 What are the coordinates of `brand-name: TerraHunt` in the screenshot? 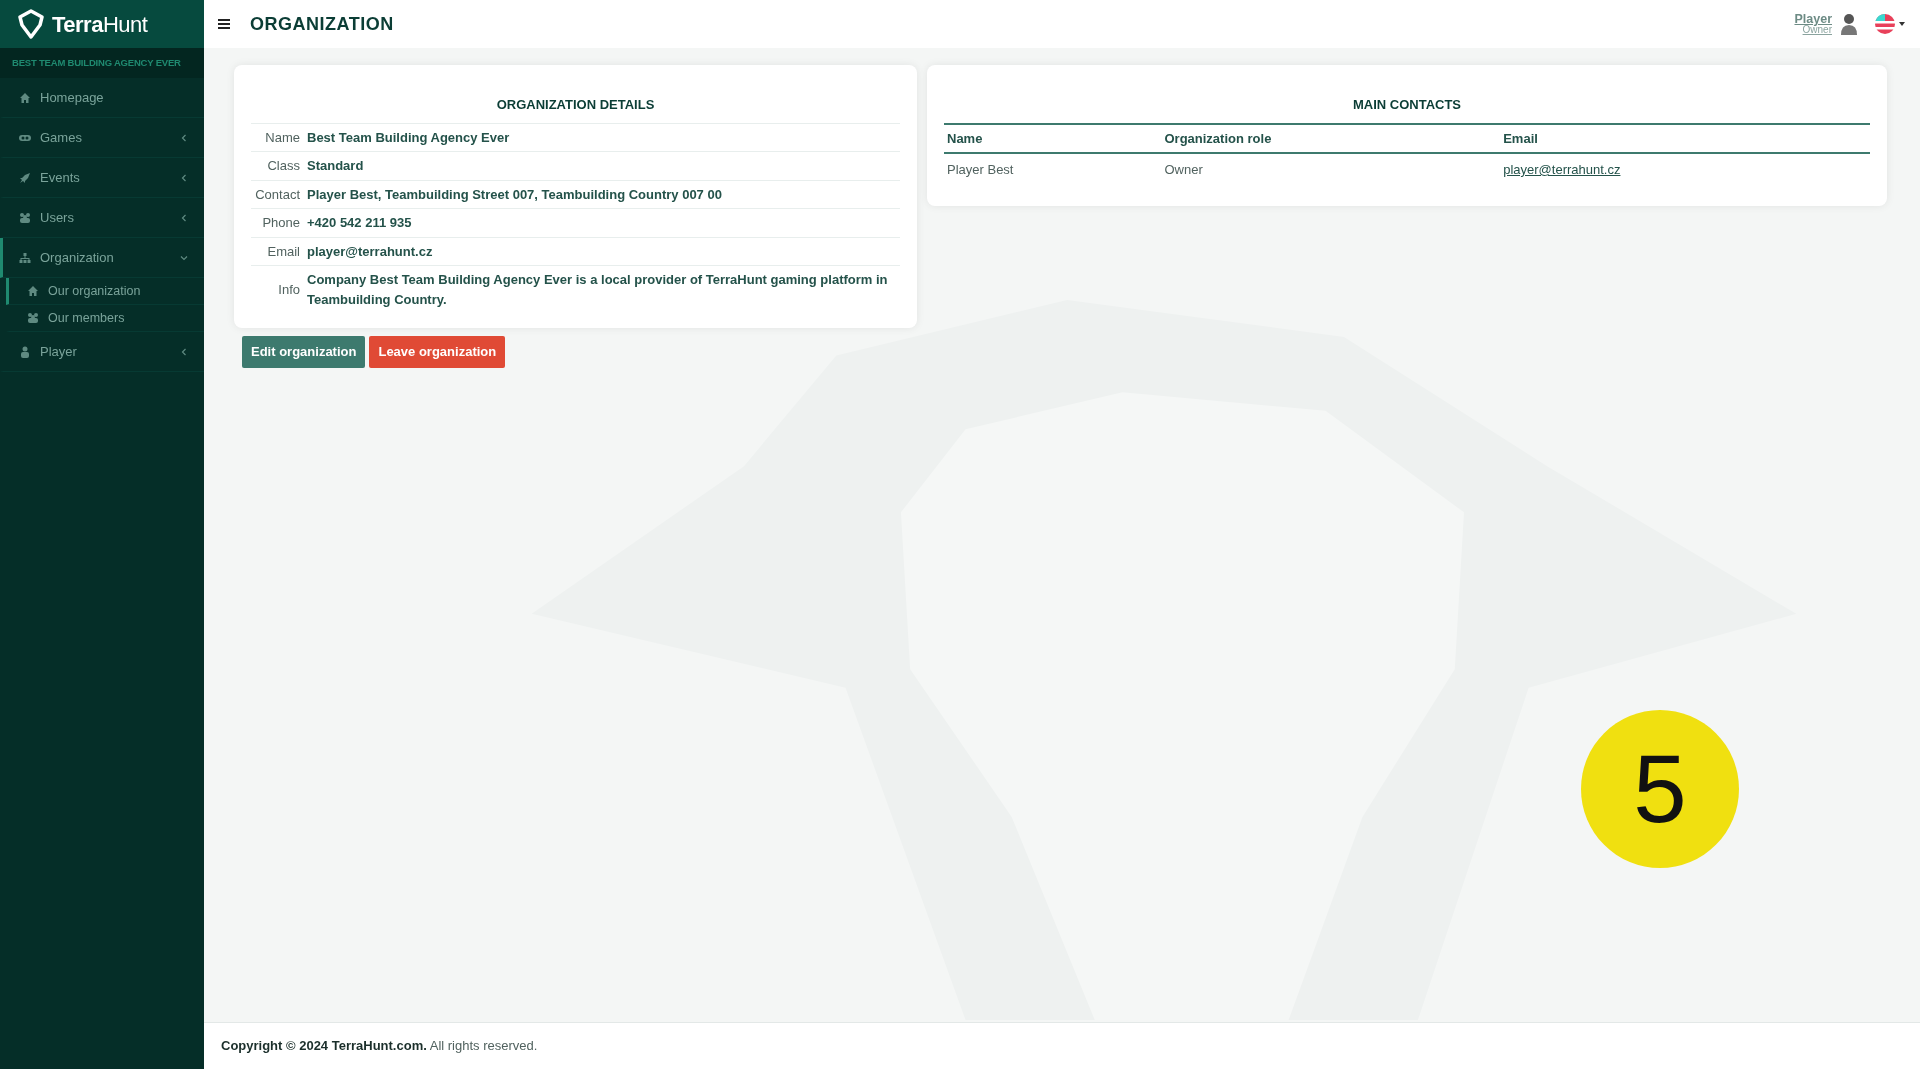 It's located at (100, 24).